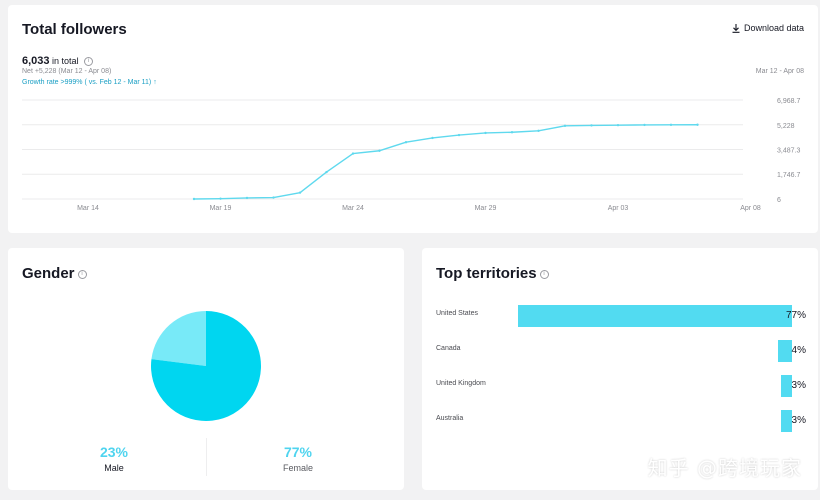 The image size is (820, 500). I want to click on y-tick-label: 3,487.3, so click(788, 151).